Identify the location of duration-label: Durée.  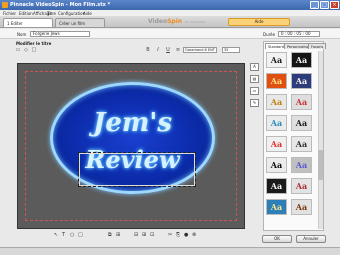
(269, 34).